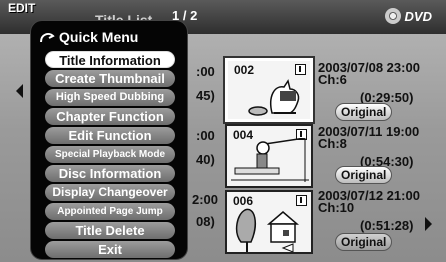 This screenshot has width=446, height=262. I want to click on lock-icon, so click(300, 69).